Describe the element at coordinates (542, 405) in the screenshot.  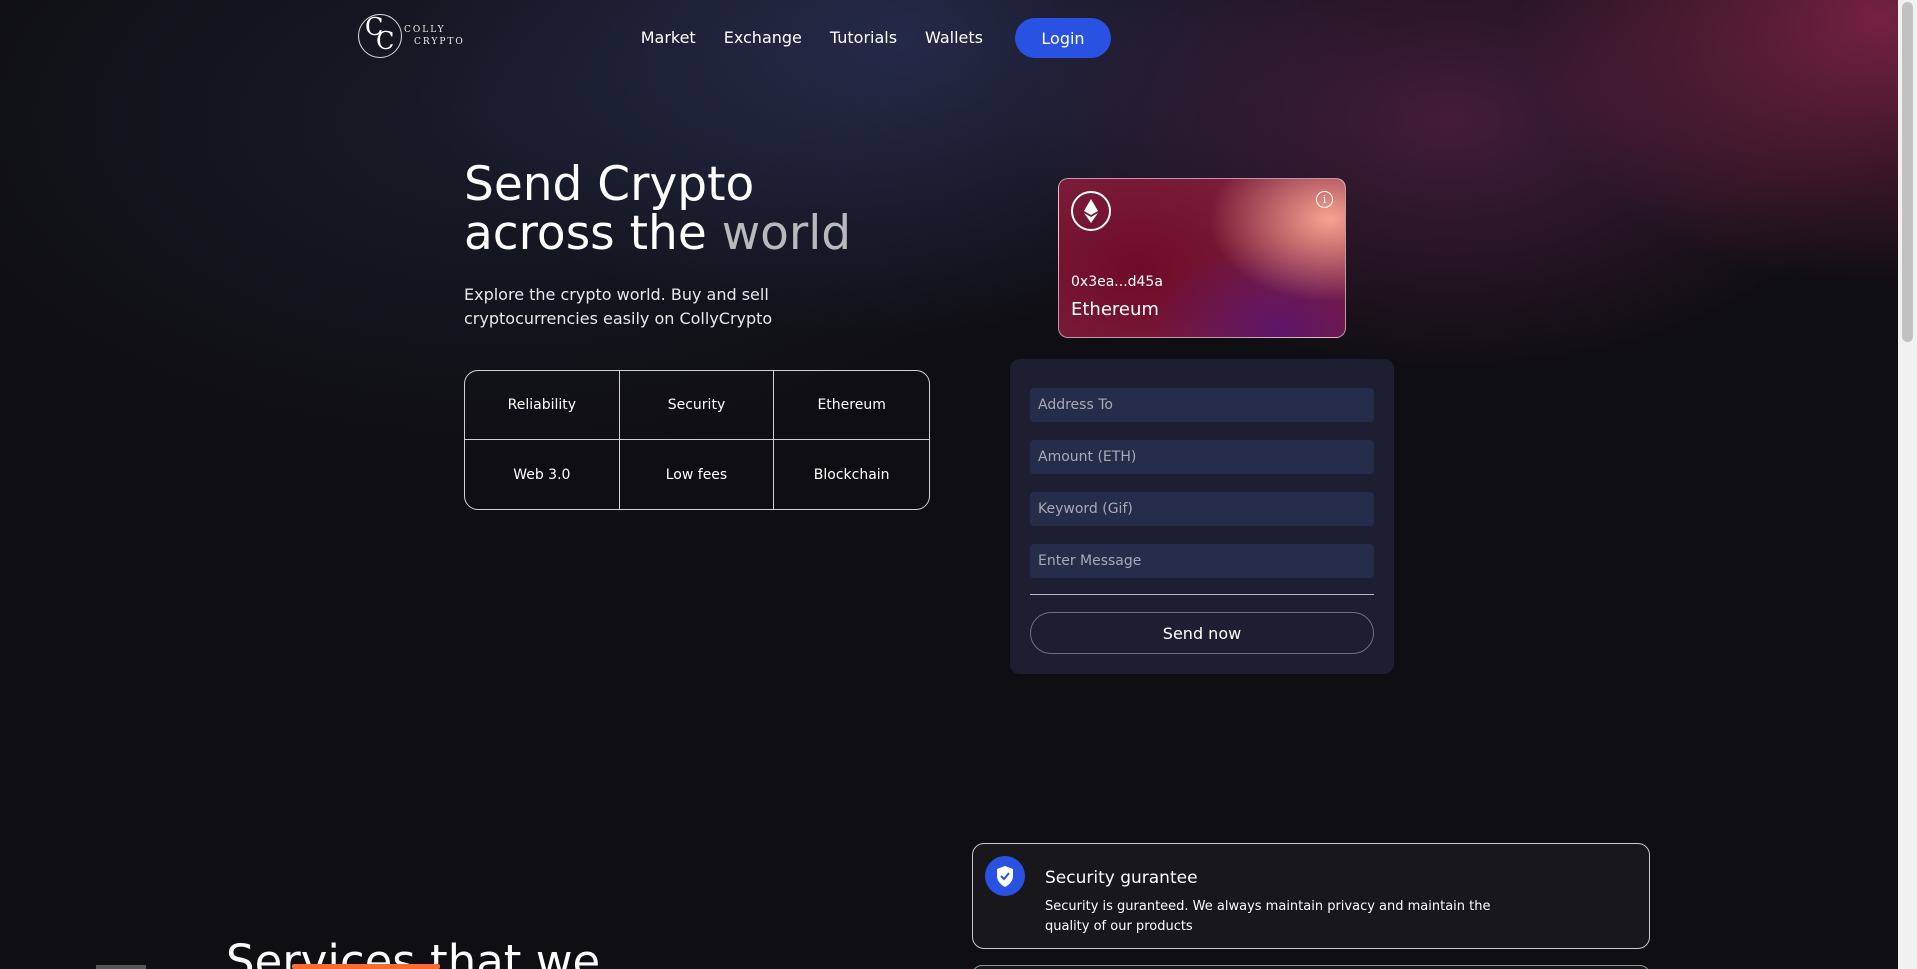
I see `feature-reliability: Reliability` at that location.